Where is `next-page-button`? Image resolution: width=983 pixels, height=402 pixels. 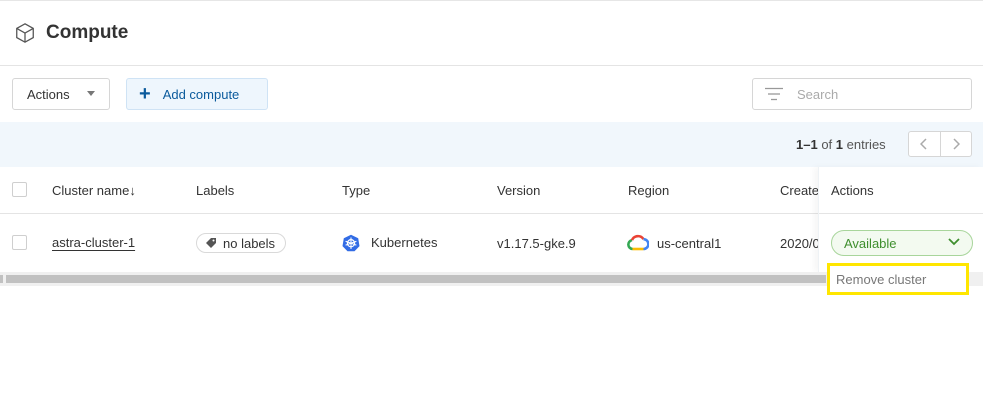
next-page-button is located at coordinates (955, 144).